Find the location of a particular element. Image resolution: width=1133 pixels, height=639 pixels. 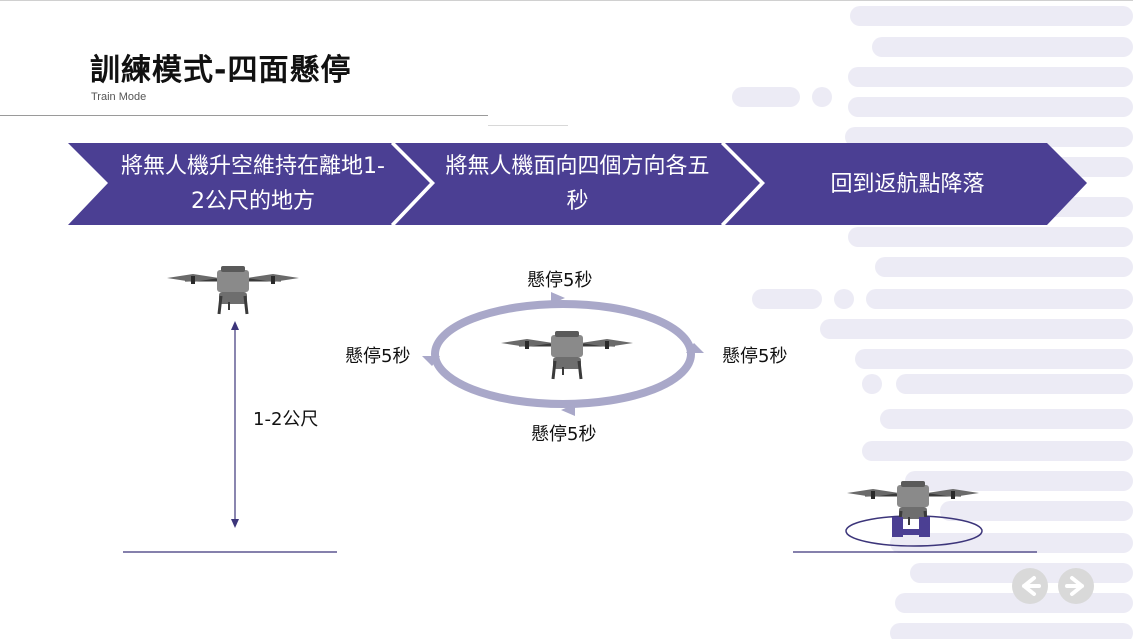

prev-slide-button is located at coordinates (1030, 586).